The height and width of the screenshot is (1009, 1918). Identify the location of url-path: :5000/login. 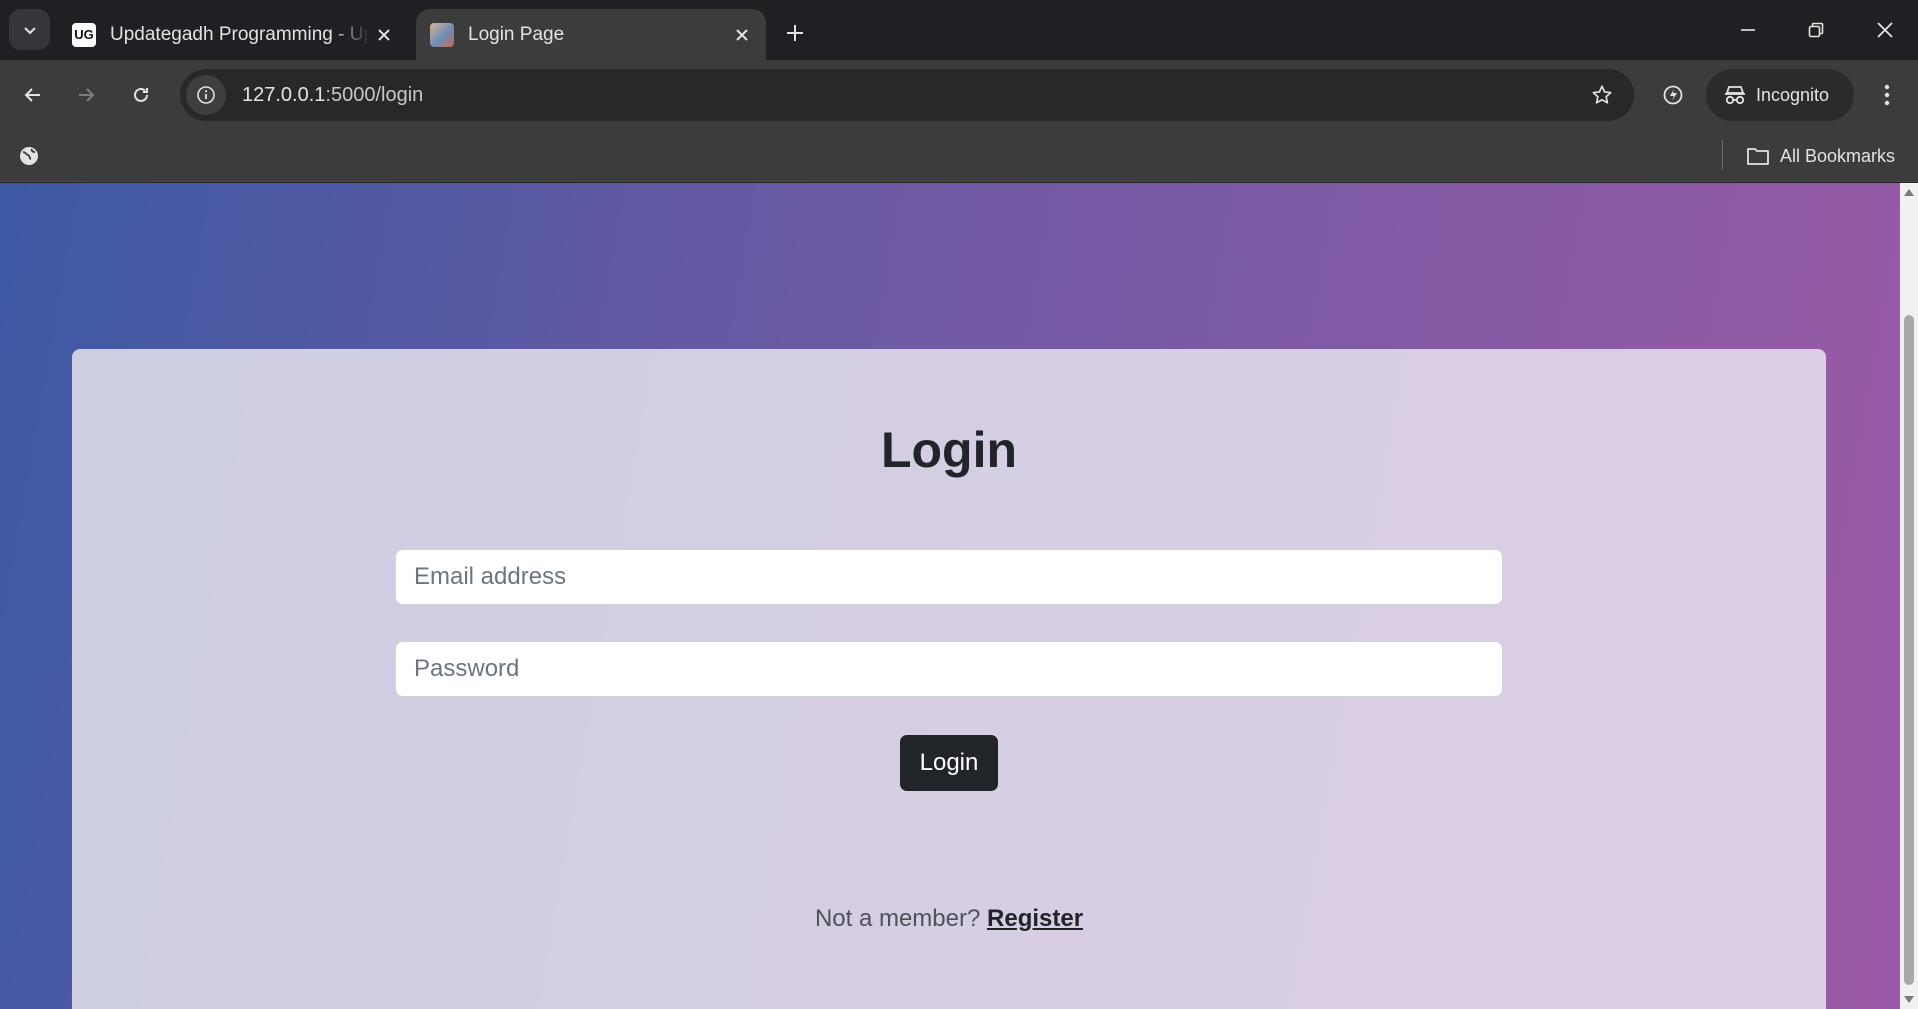
(374, 94).